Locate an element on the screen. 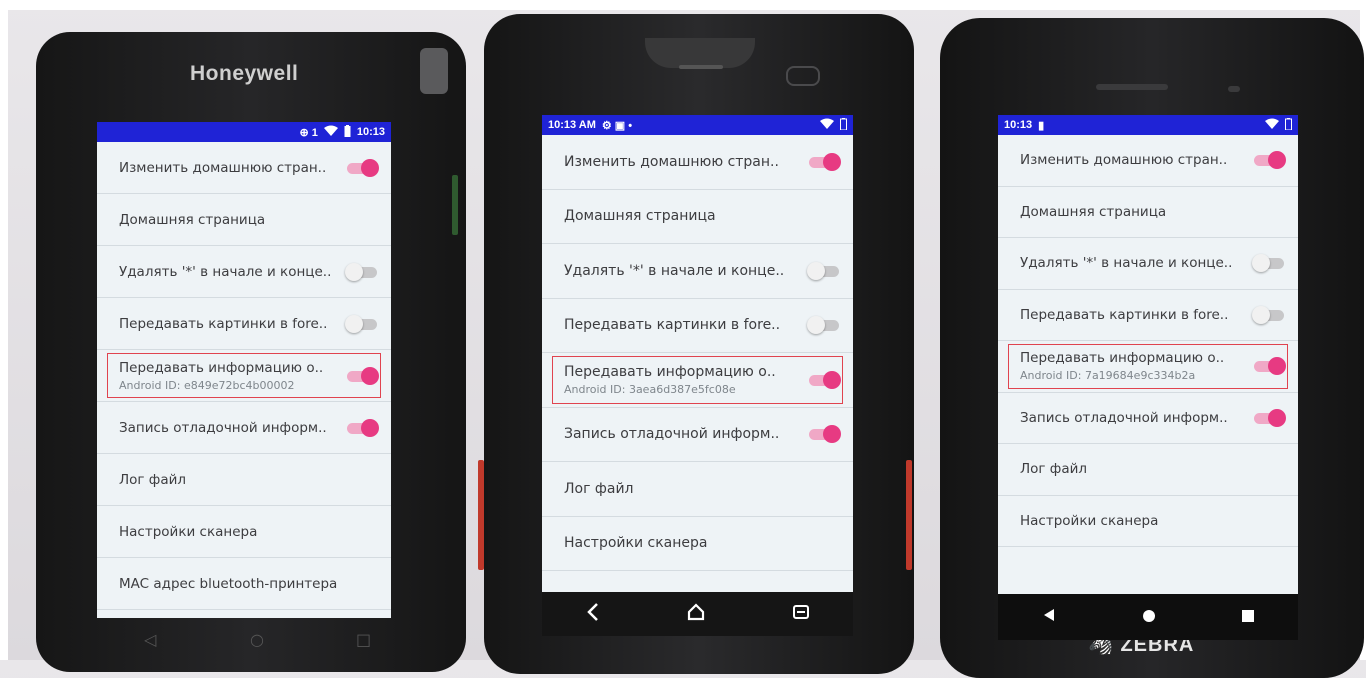 Image resolution: width=1366 pixels, height=678 pixels. status-bar: 10:13 ▮ is located at coordinates (1148, 125).